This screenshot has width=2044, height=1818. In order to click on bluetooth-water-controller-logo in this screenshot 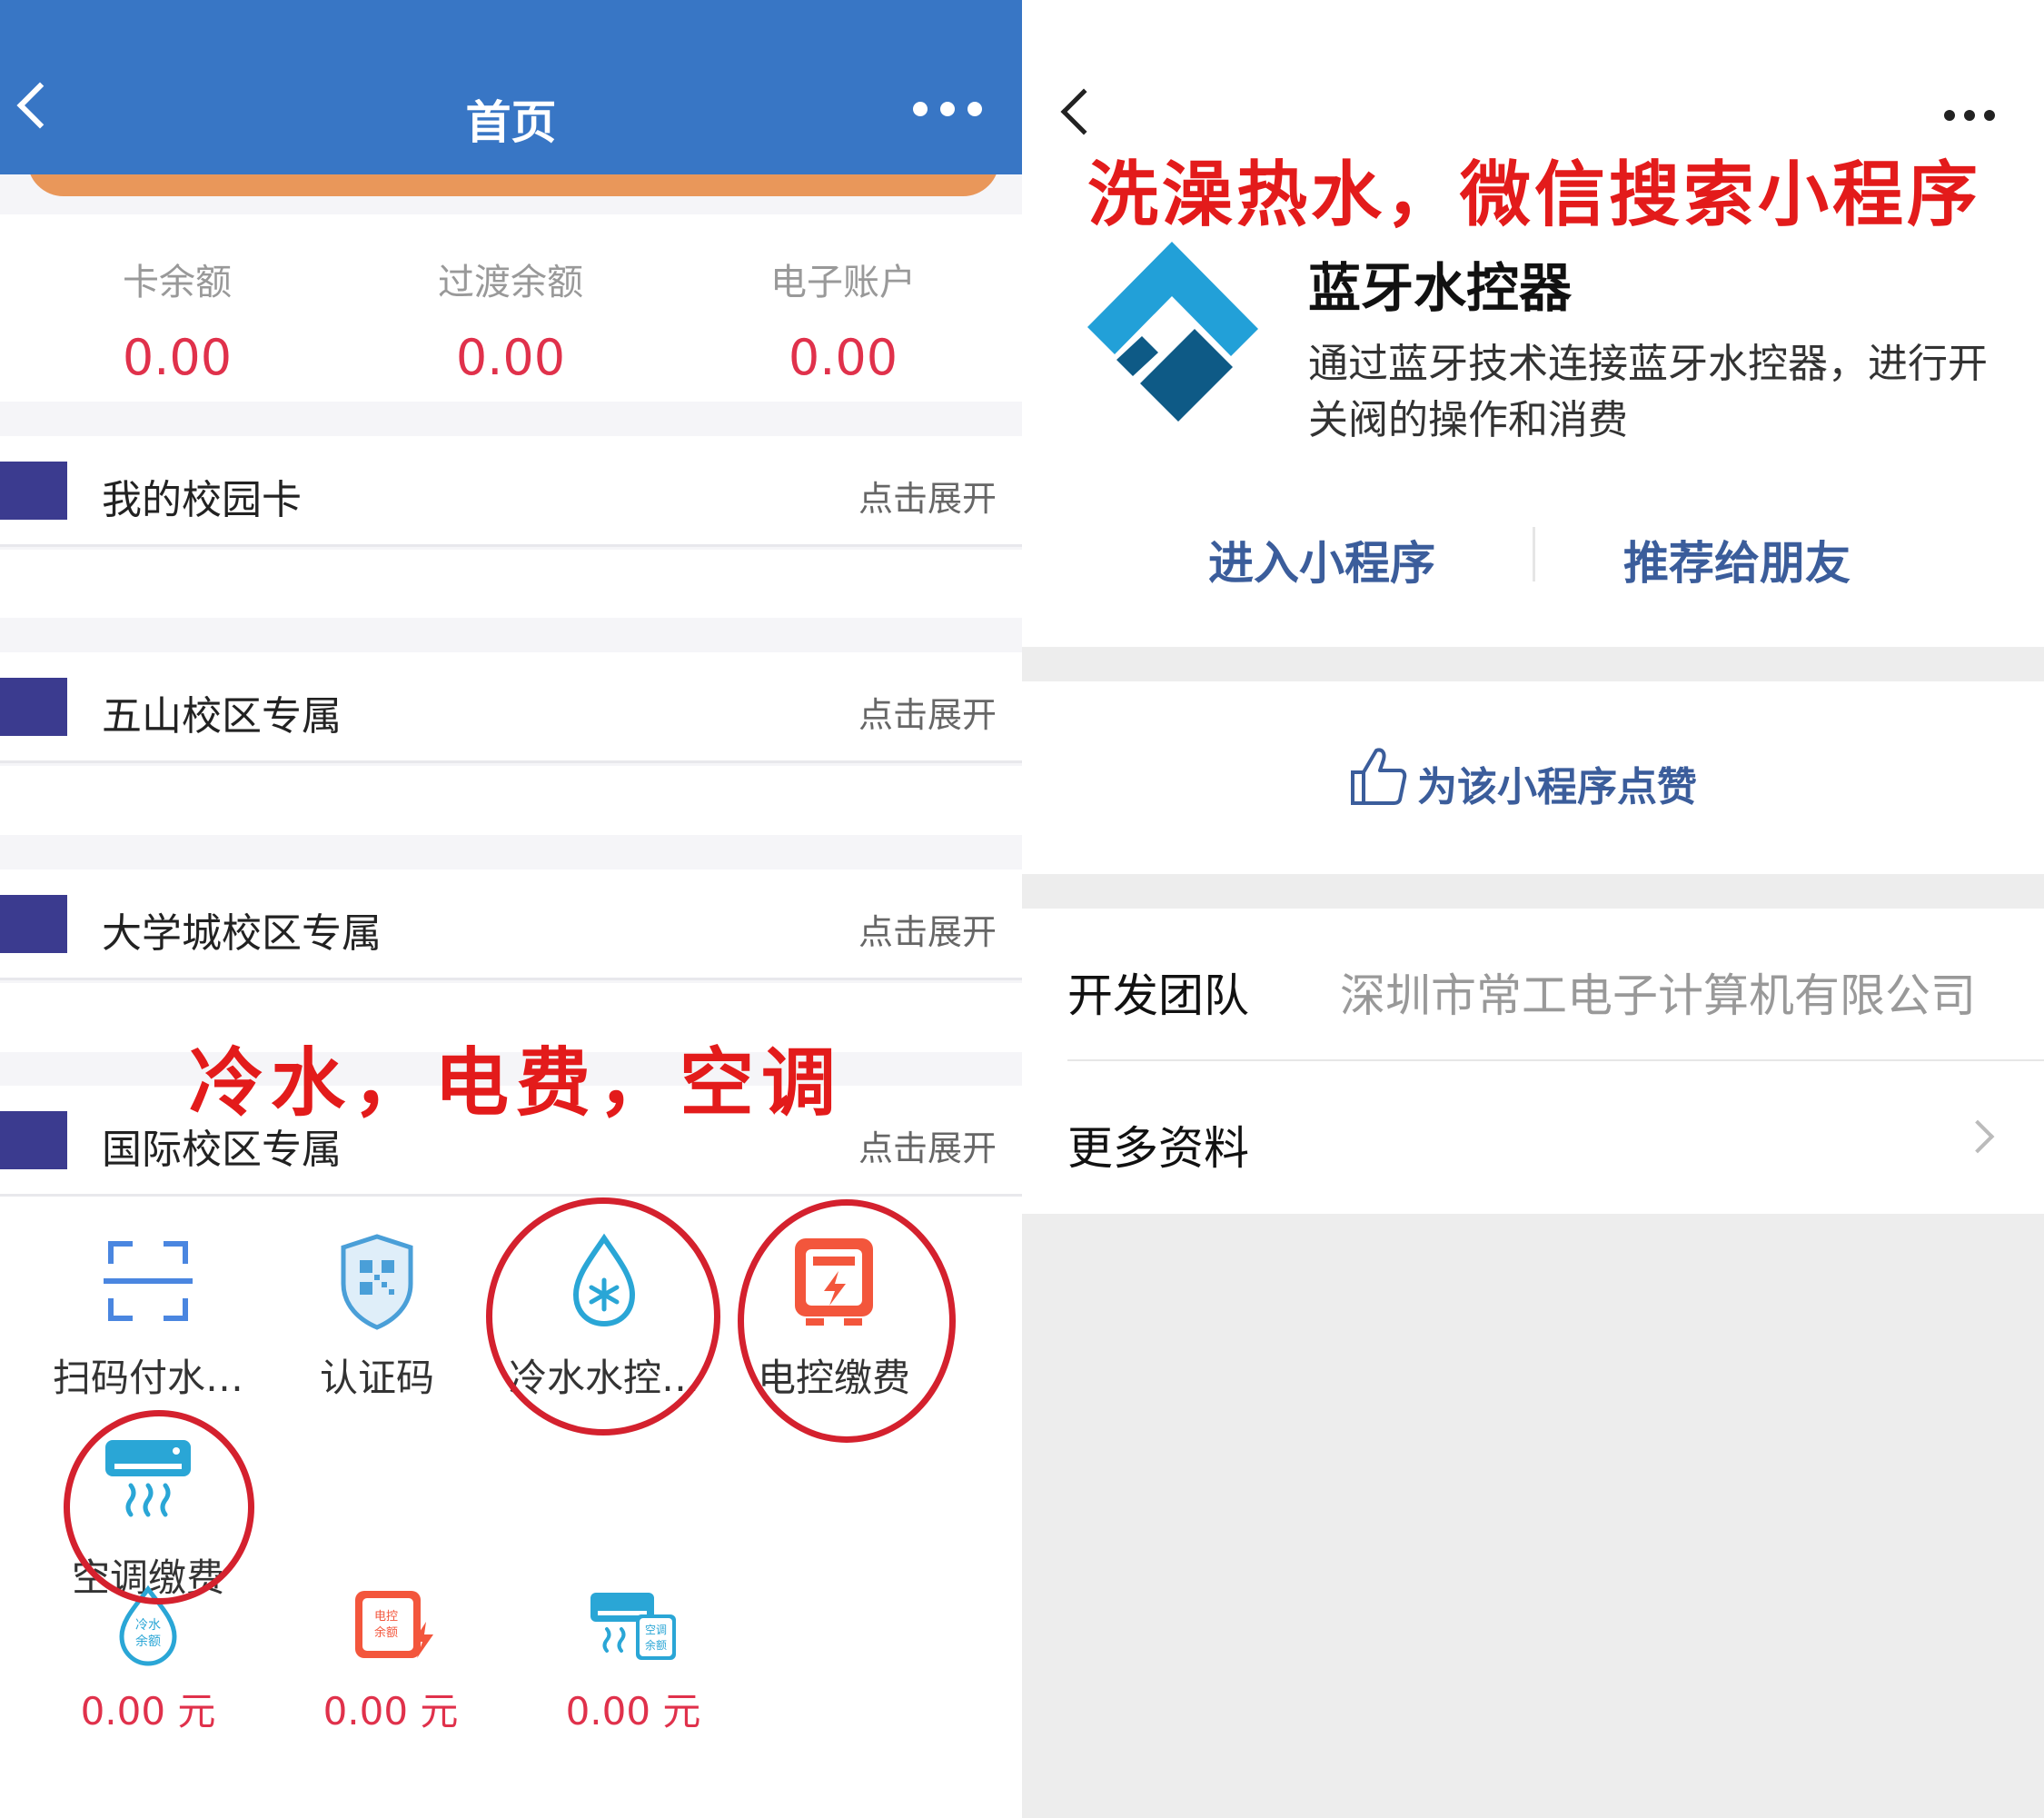, I will do `click(1172, 333)`.